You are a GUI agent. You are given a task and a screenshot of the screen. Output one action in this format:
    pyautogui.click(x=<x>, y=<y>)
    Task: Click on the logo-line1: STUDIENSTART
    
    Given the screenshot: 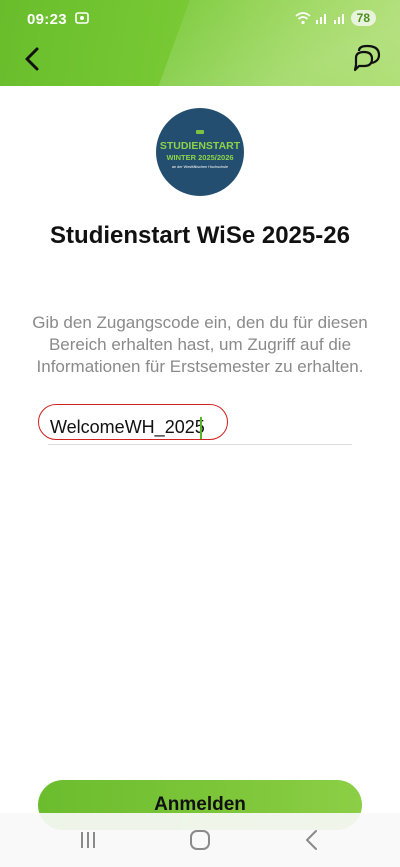 What is the action you would take?
    pyautogui.click(x=200, y=146)
    